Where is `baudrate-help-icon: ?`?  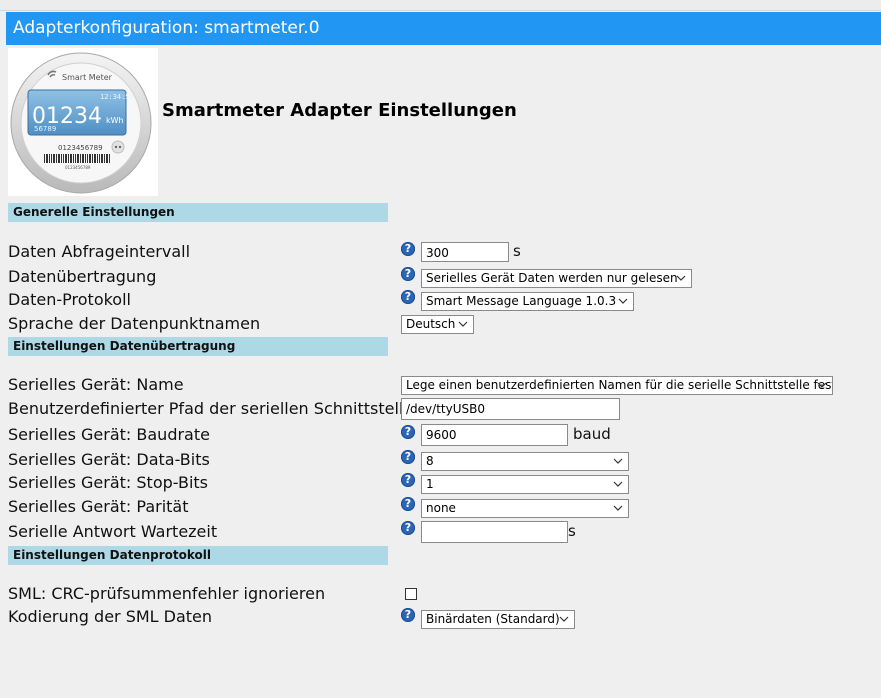 baudrate-help-icon: ? is located at coordinates (408, 432).